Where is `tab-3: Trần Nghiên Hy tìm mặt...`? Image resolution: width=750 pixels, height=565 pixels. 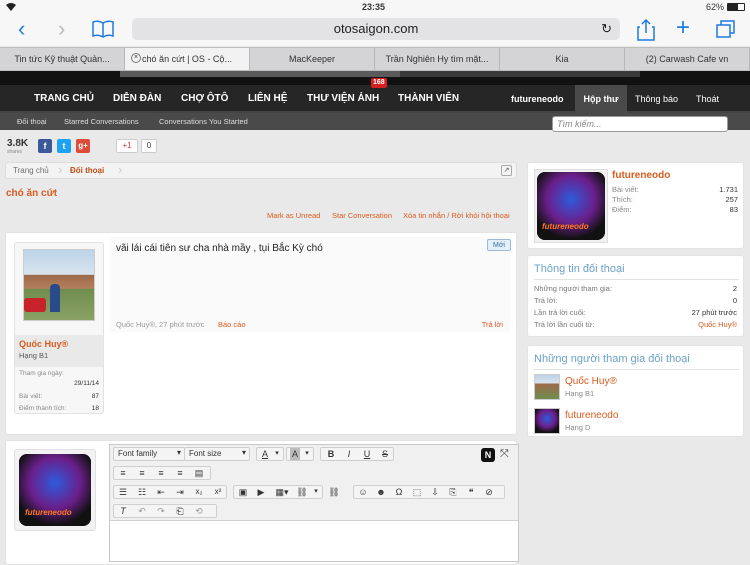
tab-3: Trần Nghiên Hy tìm mặt... is located at coordinates (437, 59).